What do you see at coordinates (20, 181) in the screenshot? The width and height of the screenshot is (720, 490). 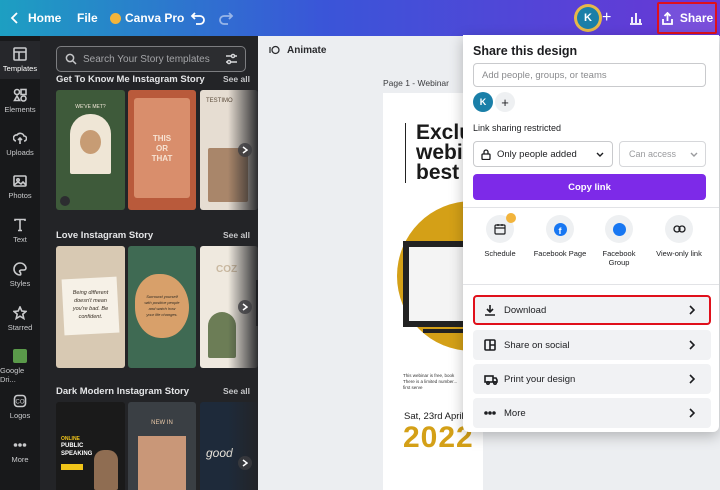 I see `photos-icon` at bounding box center [20, 181].